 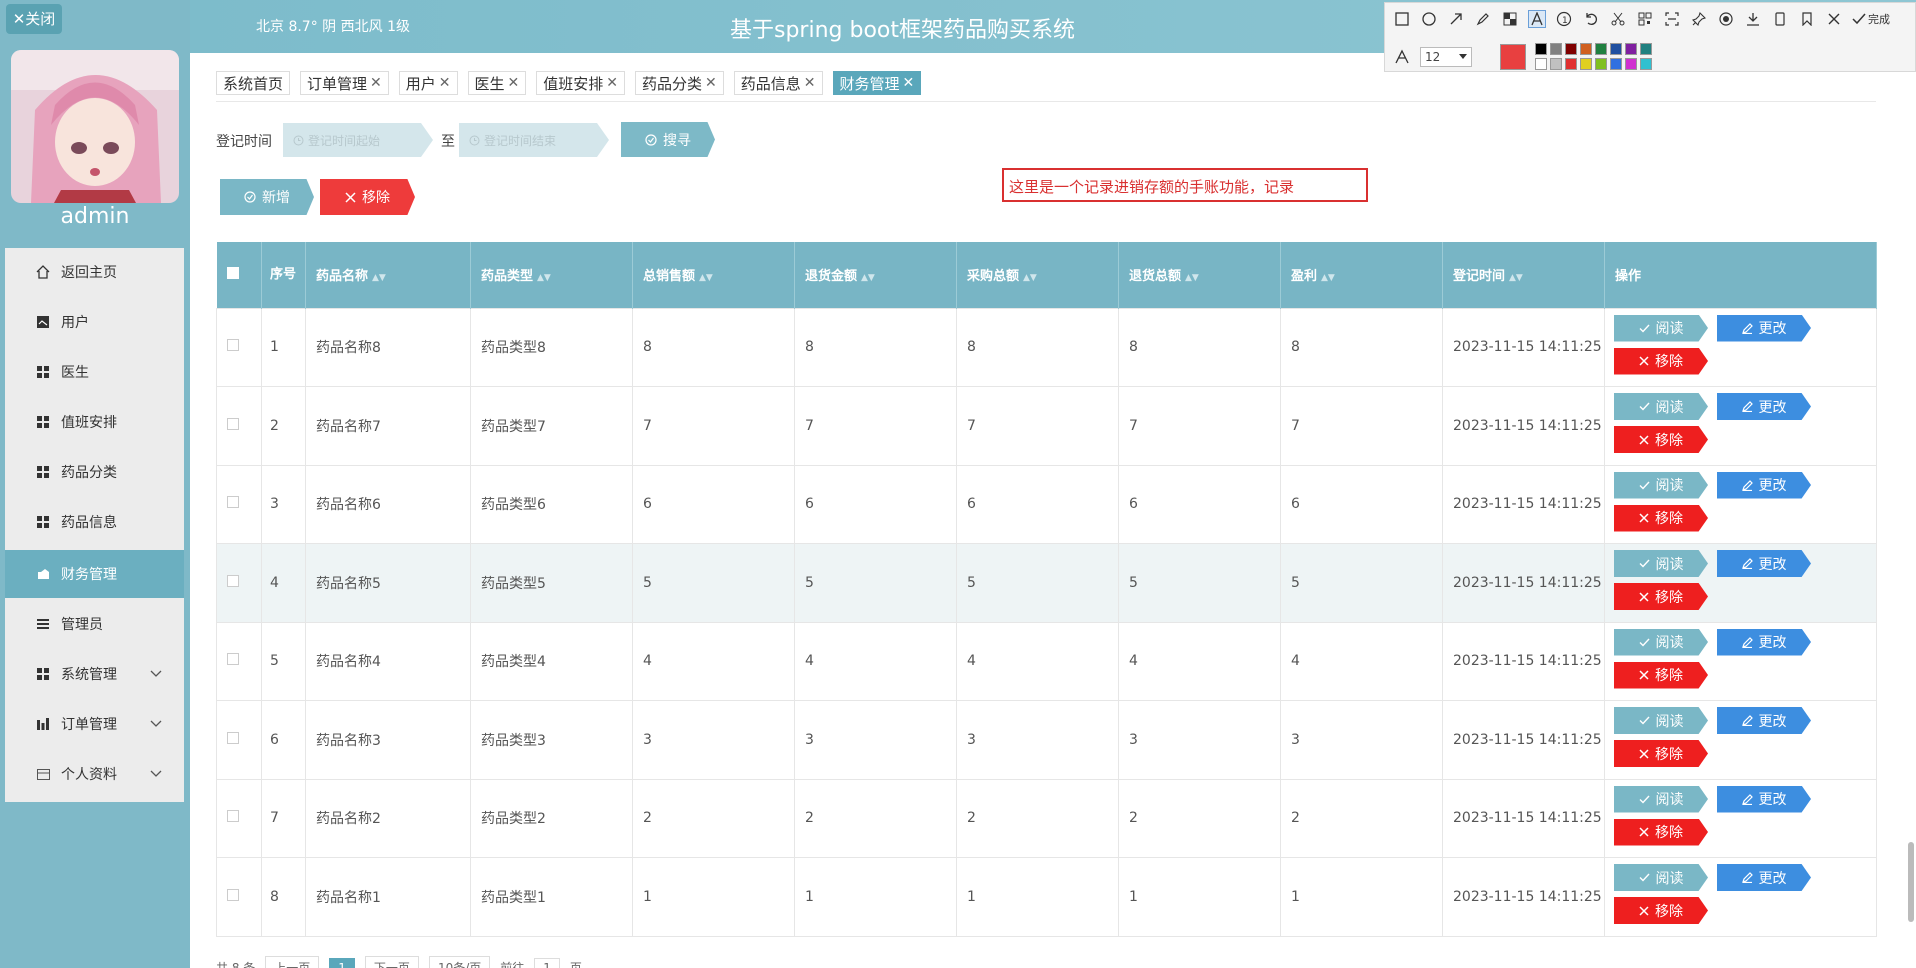 What do you see at coordinates (1672, 19) in the screenshot?
I see `scan-icon` at bounding box center [1672, 19].